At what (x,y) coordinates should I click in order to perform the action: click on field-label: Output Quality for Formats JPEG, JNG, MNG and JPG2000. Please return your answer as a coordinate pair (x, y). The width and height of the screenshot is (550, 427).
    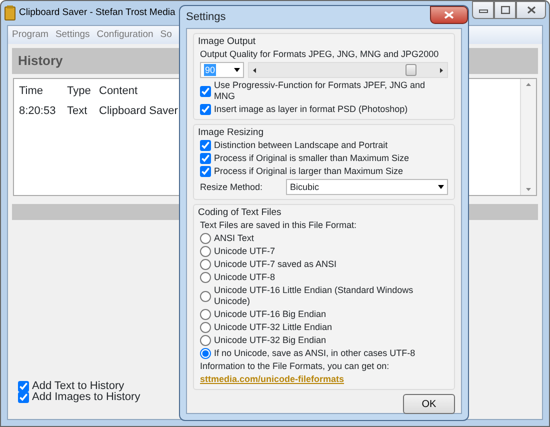
    Looking at the image, I should click on (320, 54).